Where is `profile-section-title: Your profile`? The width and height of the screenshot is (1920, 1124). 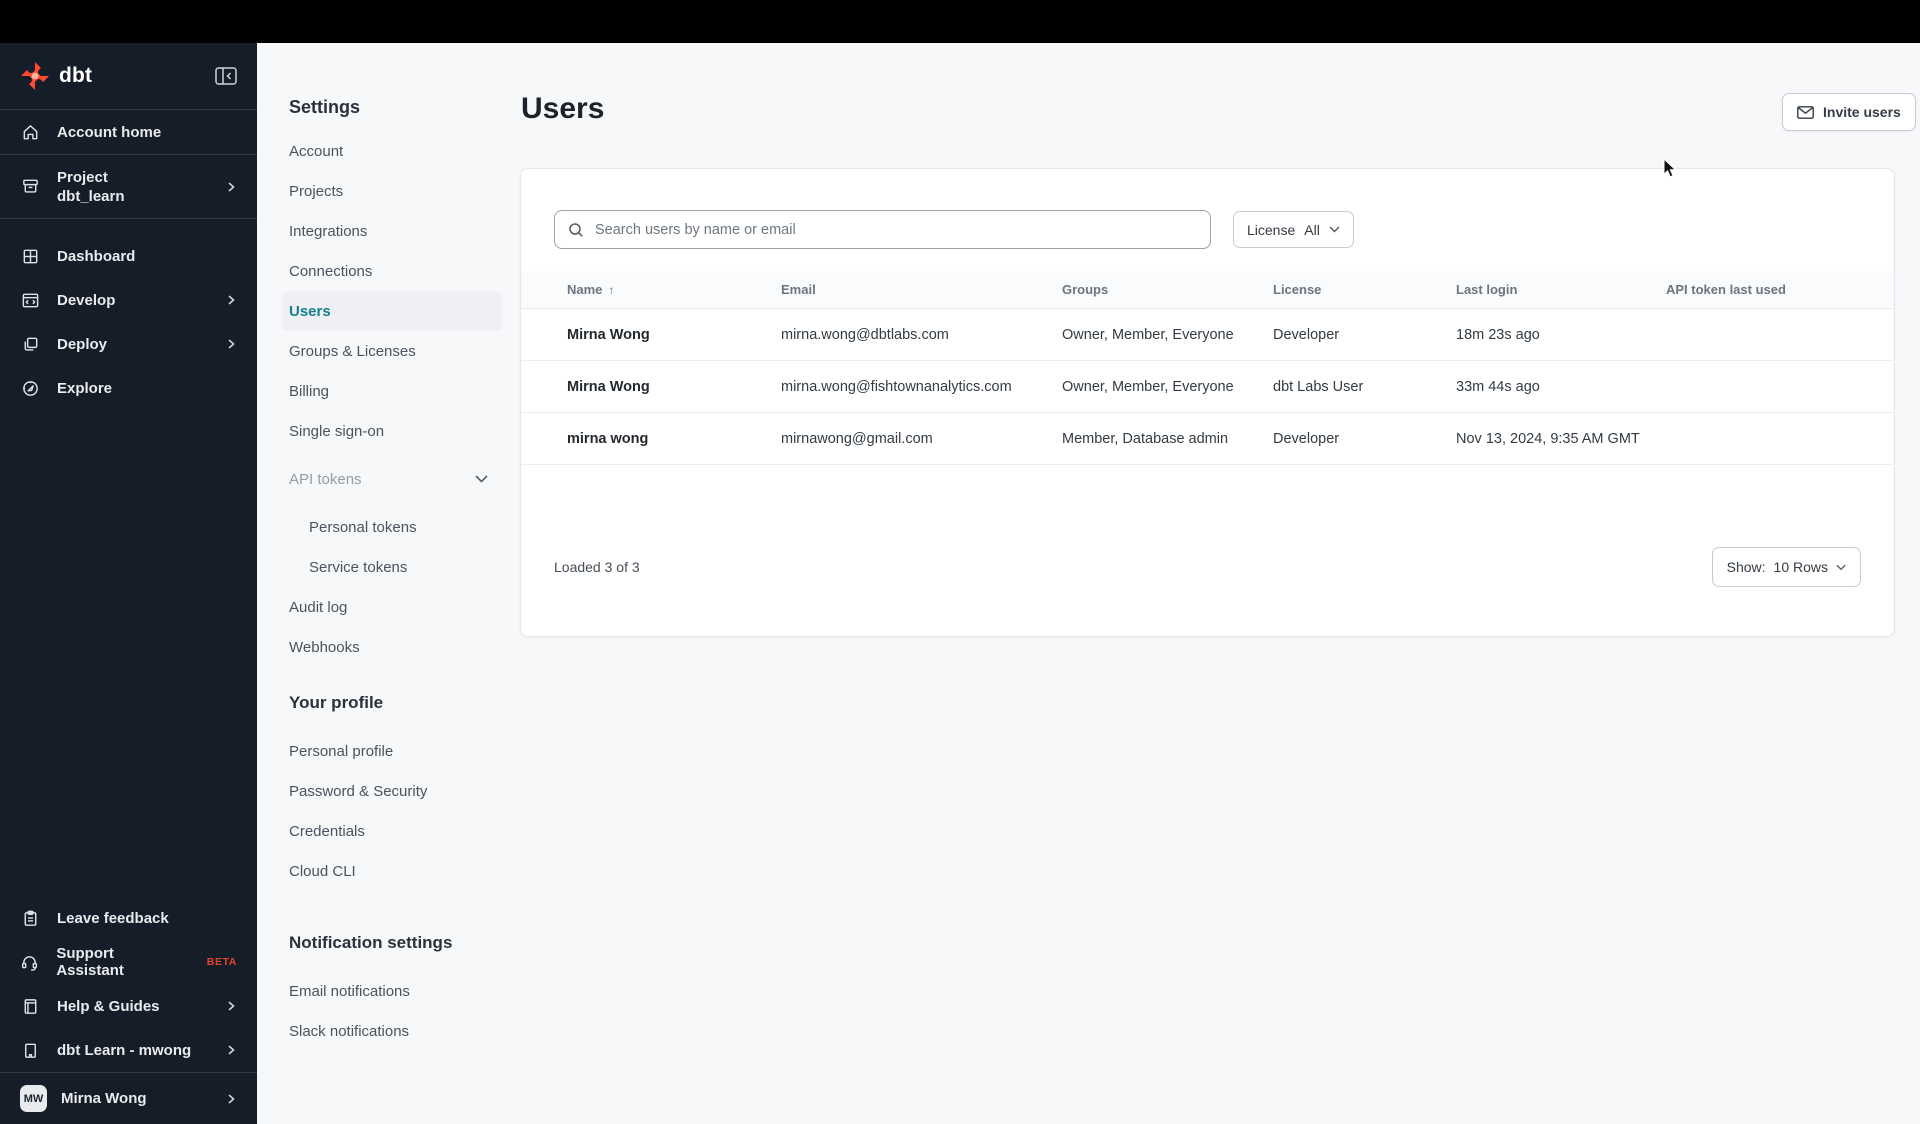 profile-section-title: Your profile is located at coordinates (336, 702).